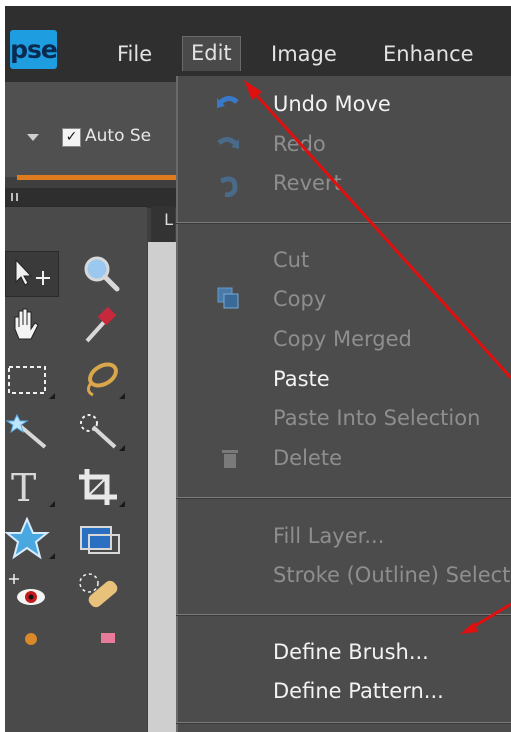 This screenshot has width=511, height=732. I want to click on undo-icon, so click(228, 102).